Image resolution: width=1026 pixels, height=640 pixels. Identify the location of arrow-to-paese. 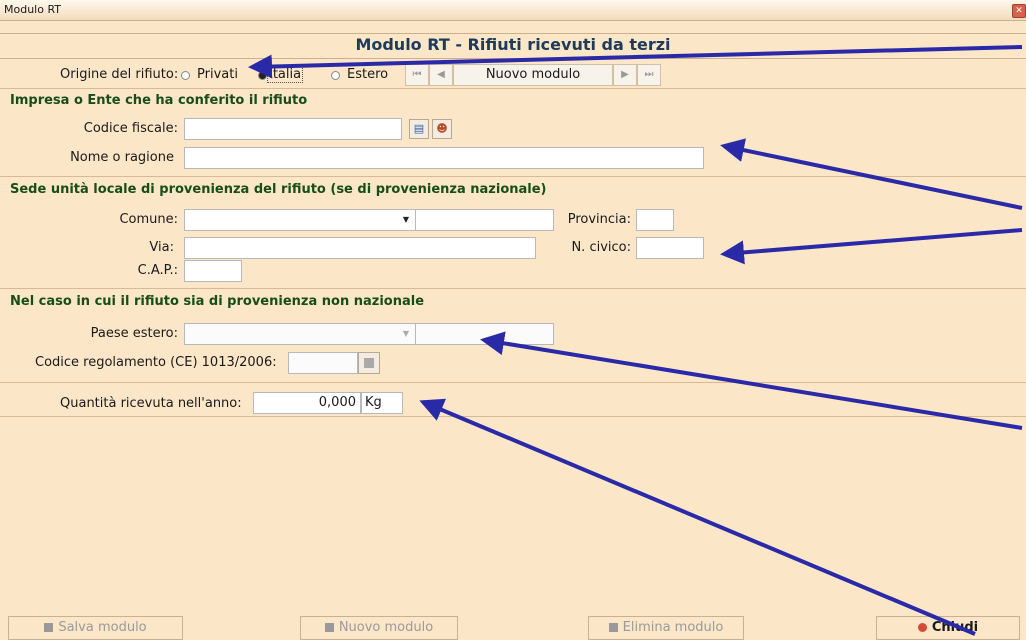
(751, 380).